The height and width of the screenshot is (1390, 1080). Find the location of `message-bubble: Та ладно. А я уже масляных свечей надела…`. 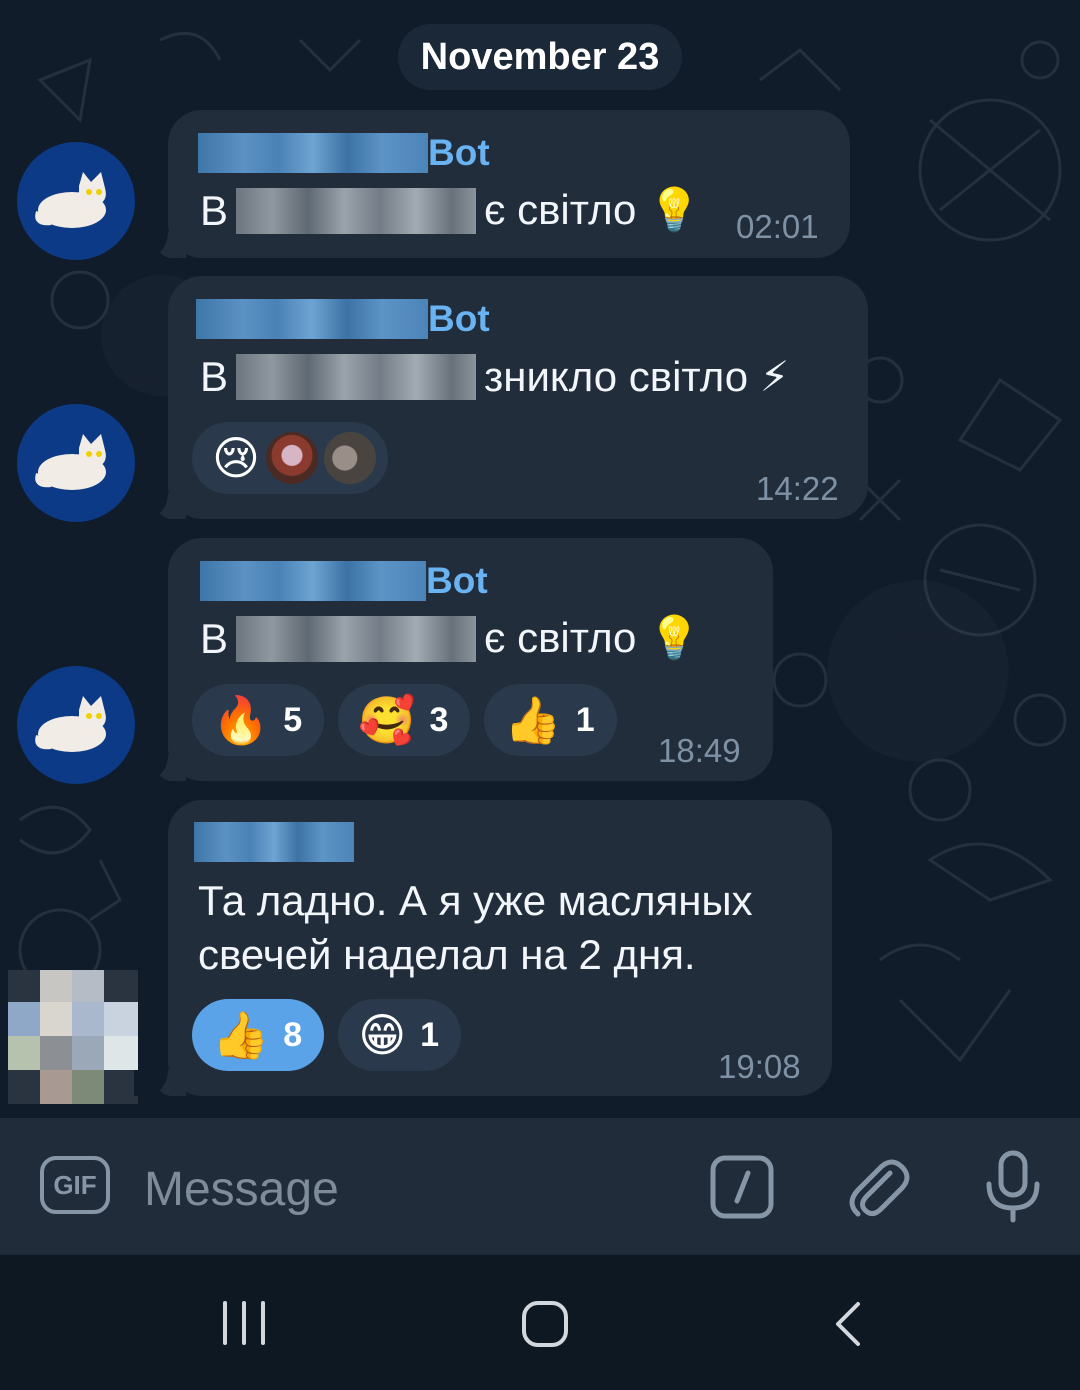

message-bubble: Та ладно. А я уже масляных свечей надела… is located at coordinates (483, 948).